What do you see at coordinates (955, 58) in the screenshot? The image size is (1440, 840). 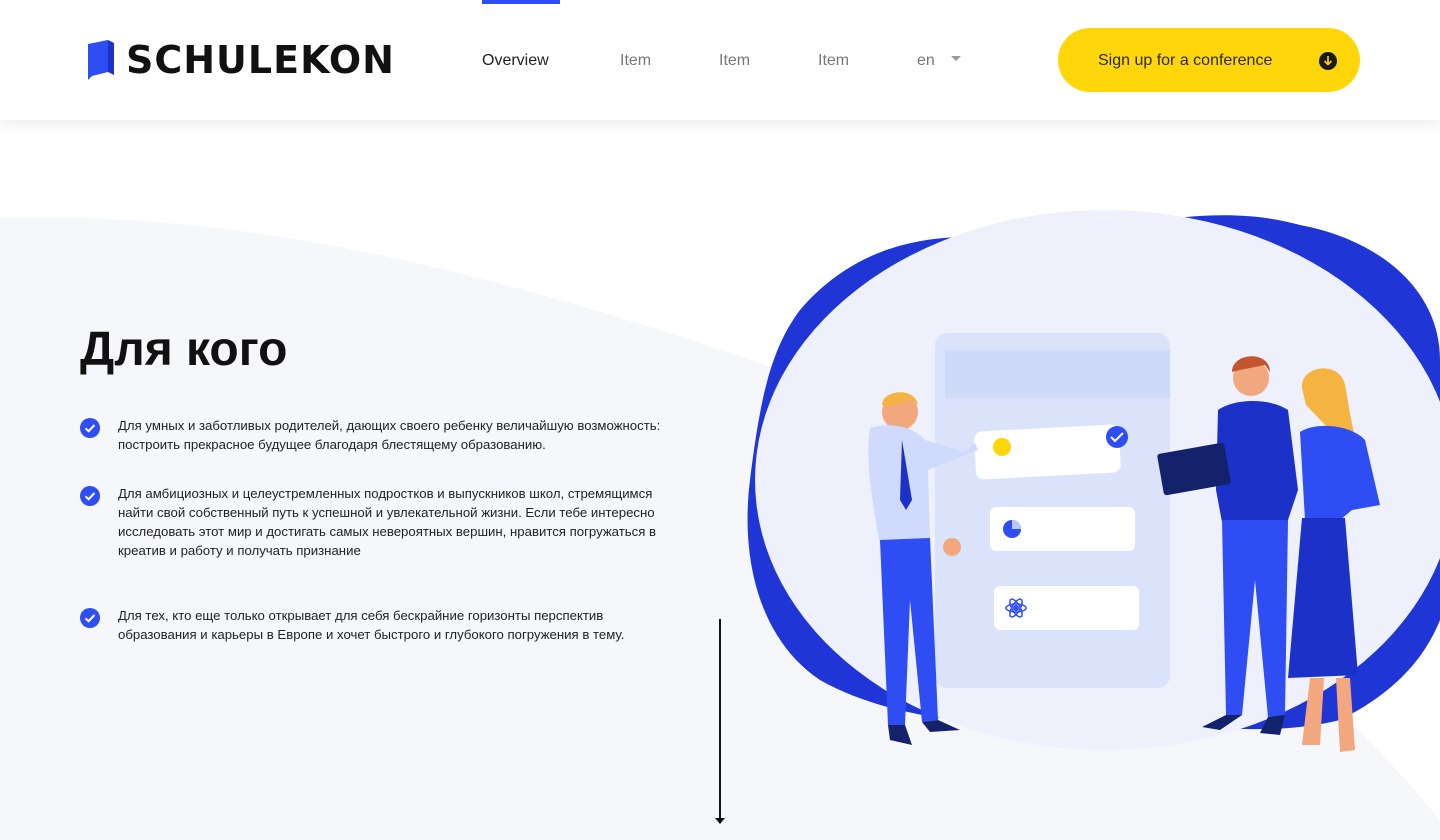 I see `caret-down-icon` at bounding box center [955, 58].